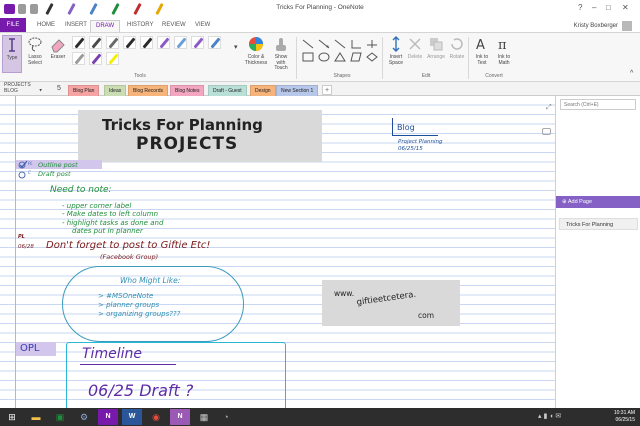 The width and height of the screenshot is (640, 426). What do you see at coordinates (227, 90) in the screenshot?
I see `section-tab-draft-guest: Draft - Guest` at bounding box center [227, 90].